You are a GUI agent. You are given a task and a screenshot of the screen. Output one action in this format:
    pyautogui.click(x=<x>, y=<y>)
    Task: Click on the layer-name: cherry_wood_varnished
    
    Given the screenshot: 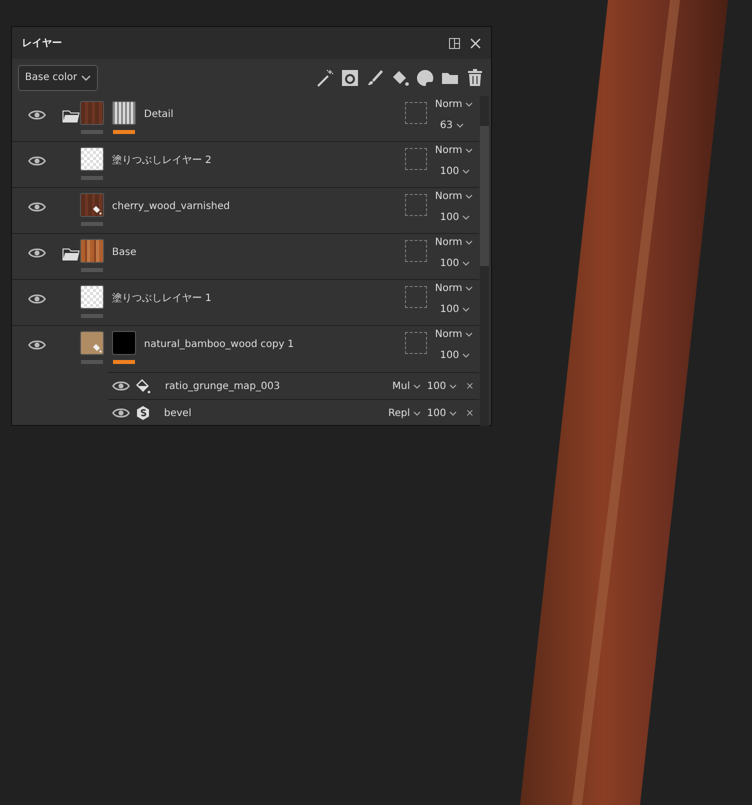 What is the action you would take?
    pyautogui.click(x=171, y=207)
    